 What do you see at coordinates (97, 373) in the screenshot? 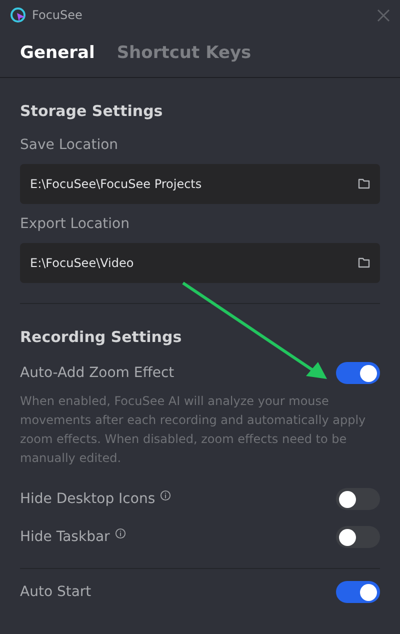
I see `setting-label: Auto-Add Zoom Effect` at bounding box center [97, 373].